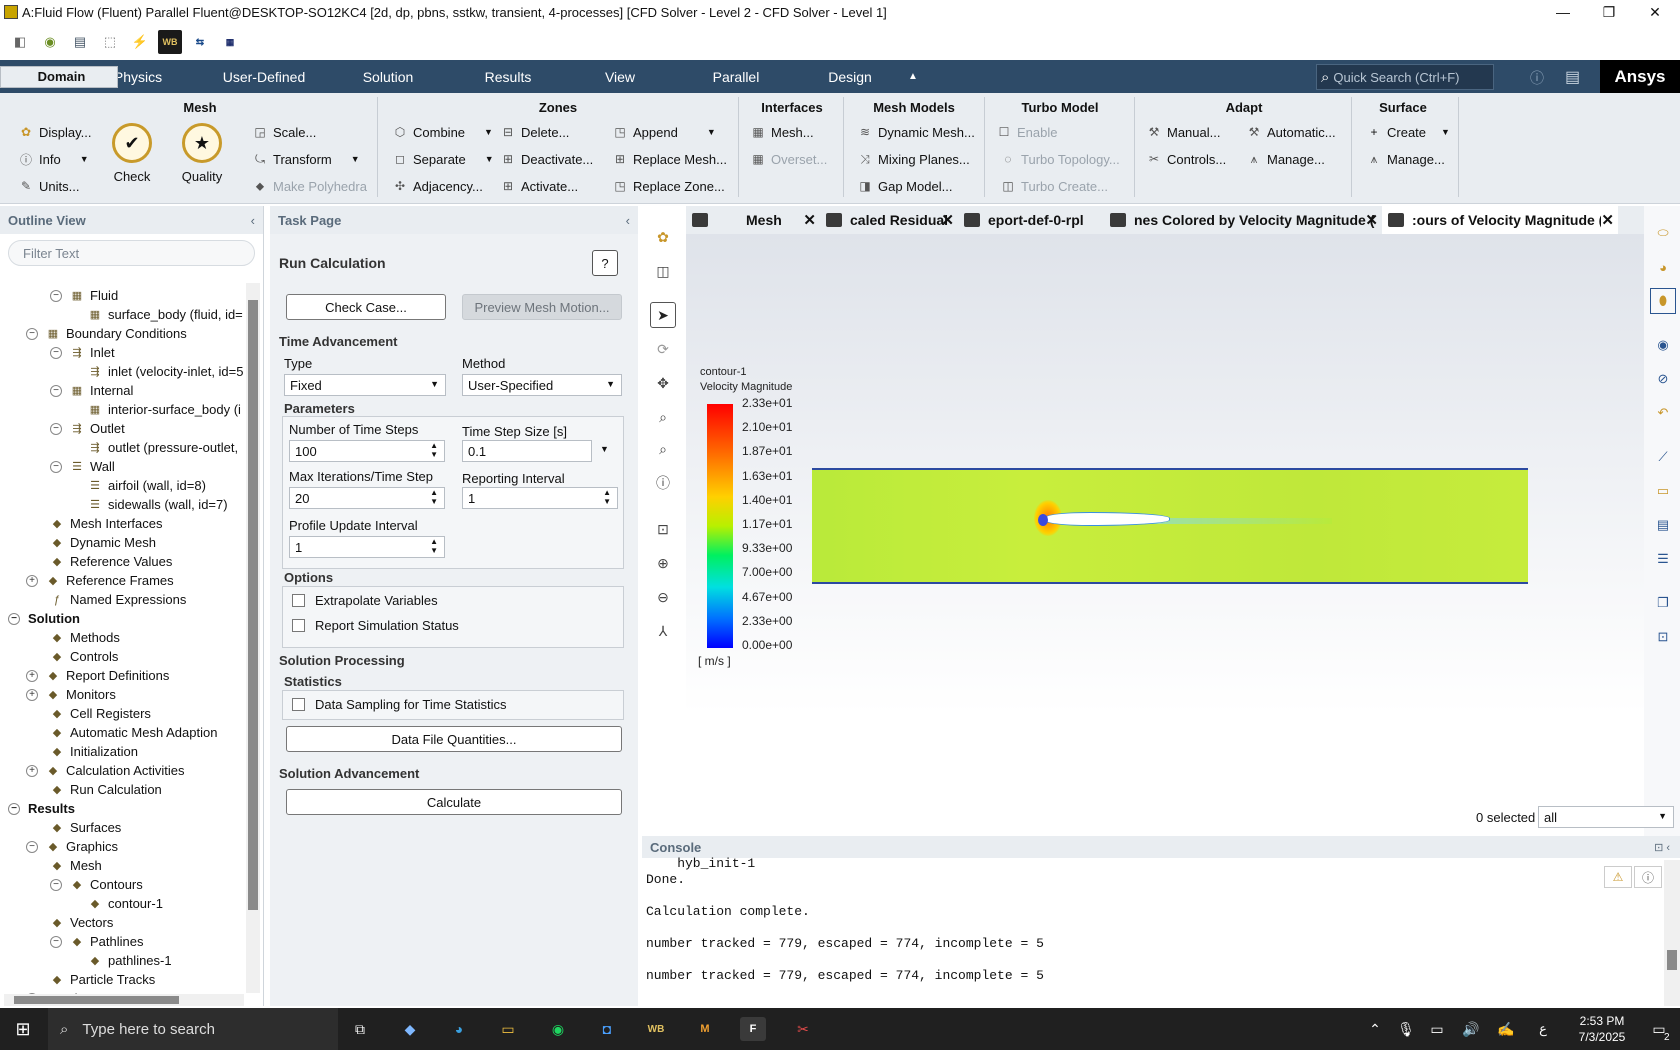 This screenshot has width=1680, height=1050. Describe the element at coordinates (620, 76) in the screenshot. I see `tab-view: View` at that location.